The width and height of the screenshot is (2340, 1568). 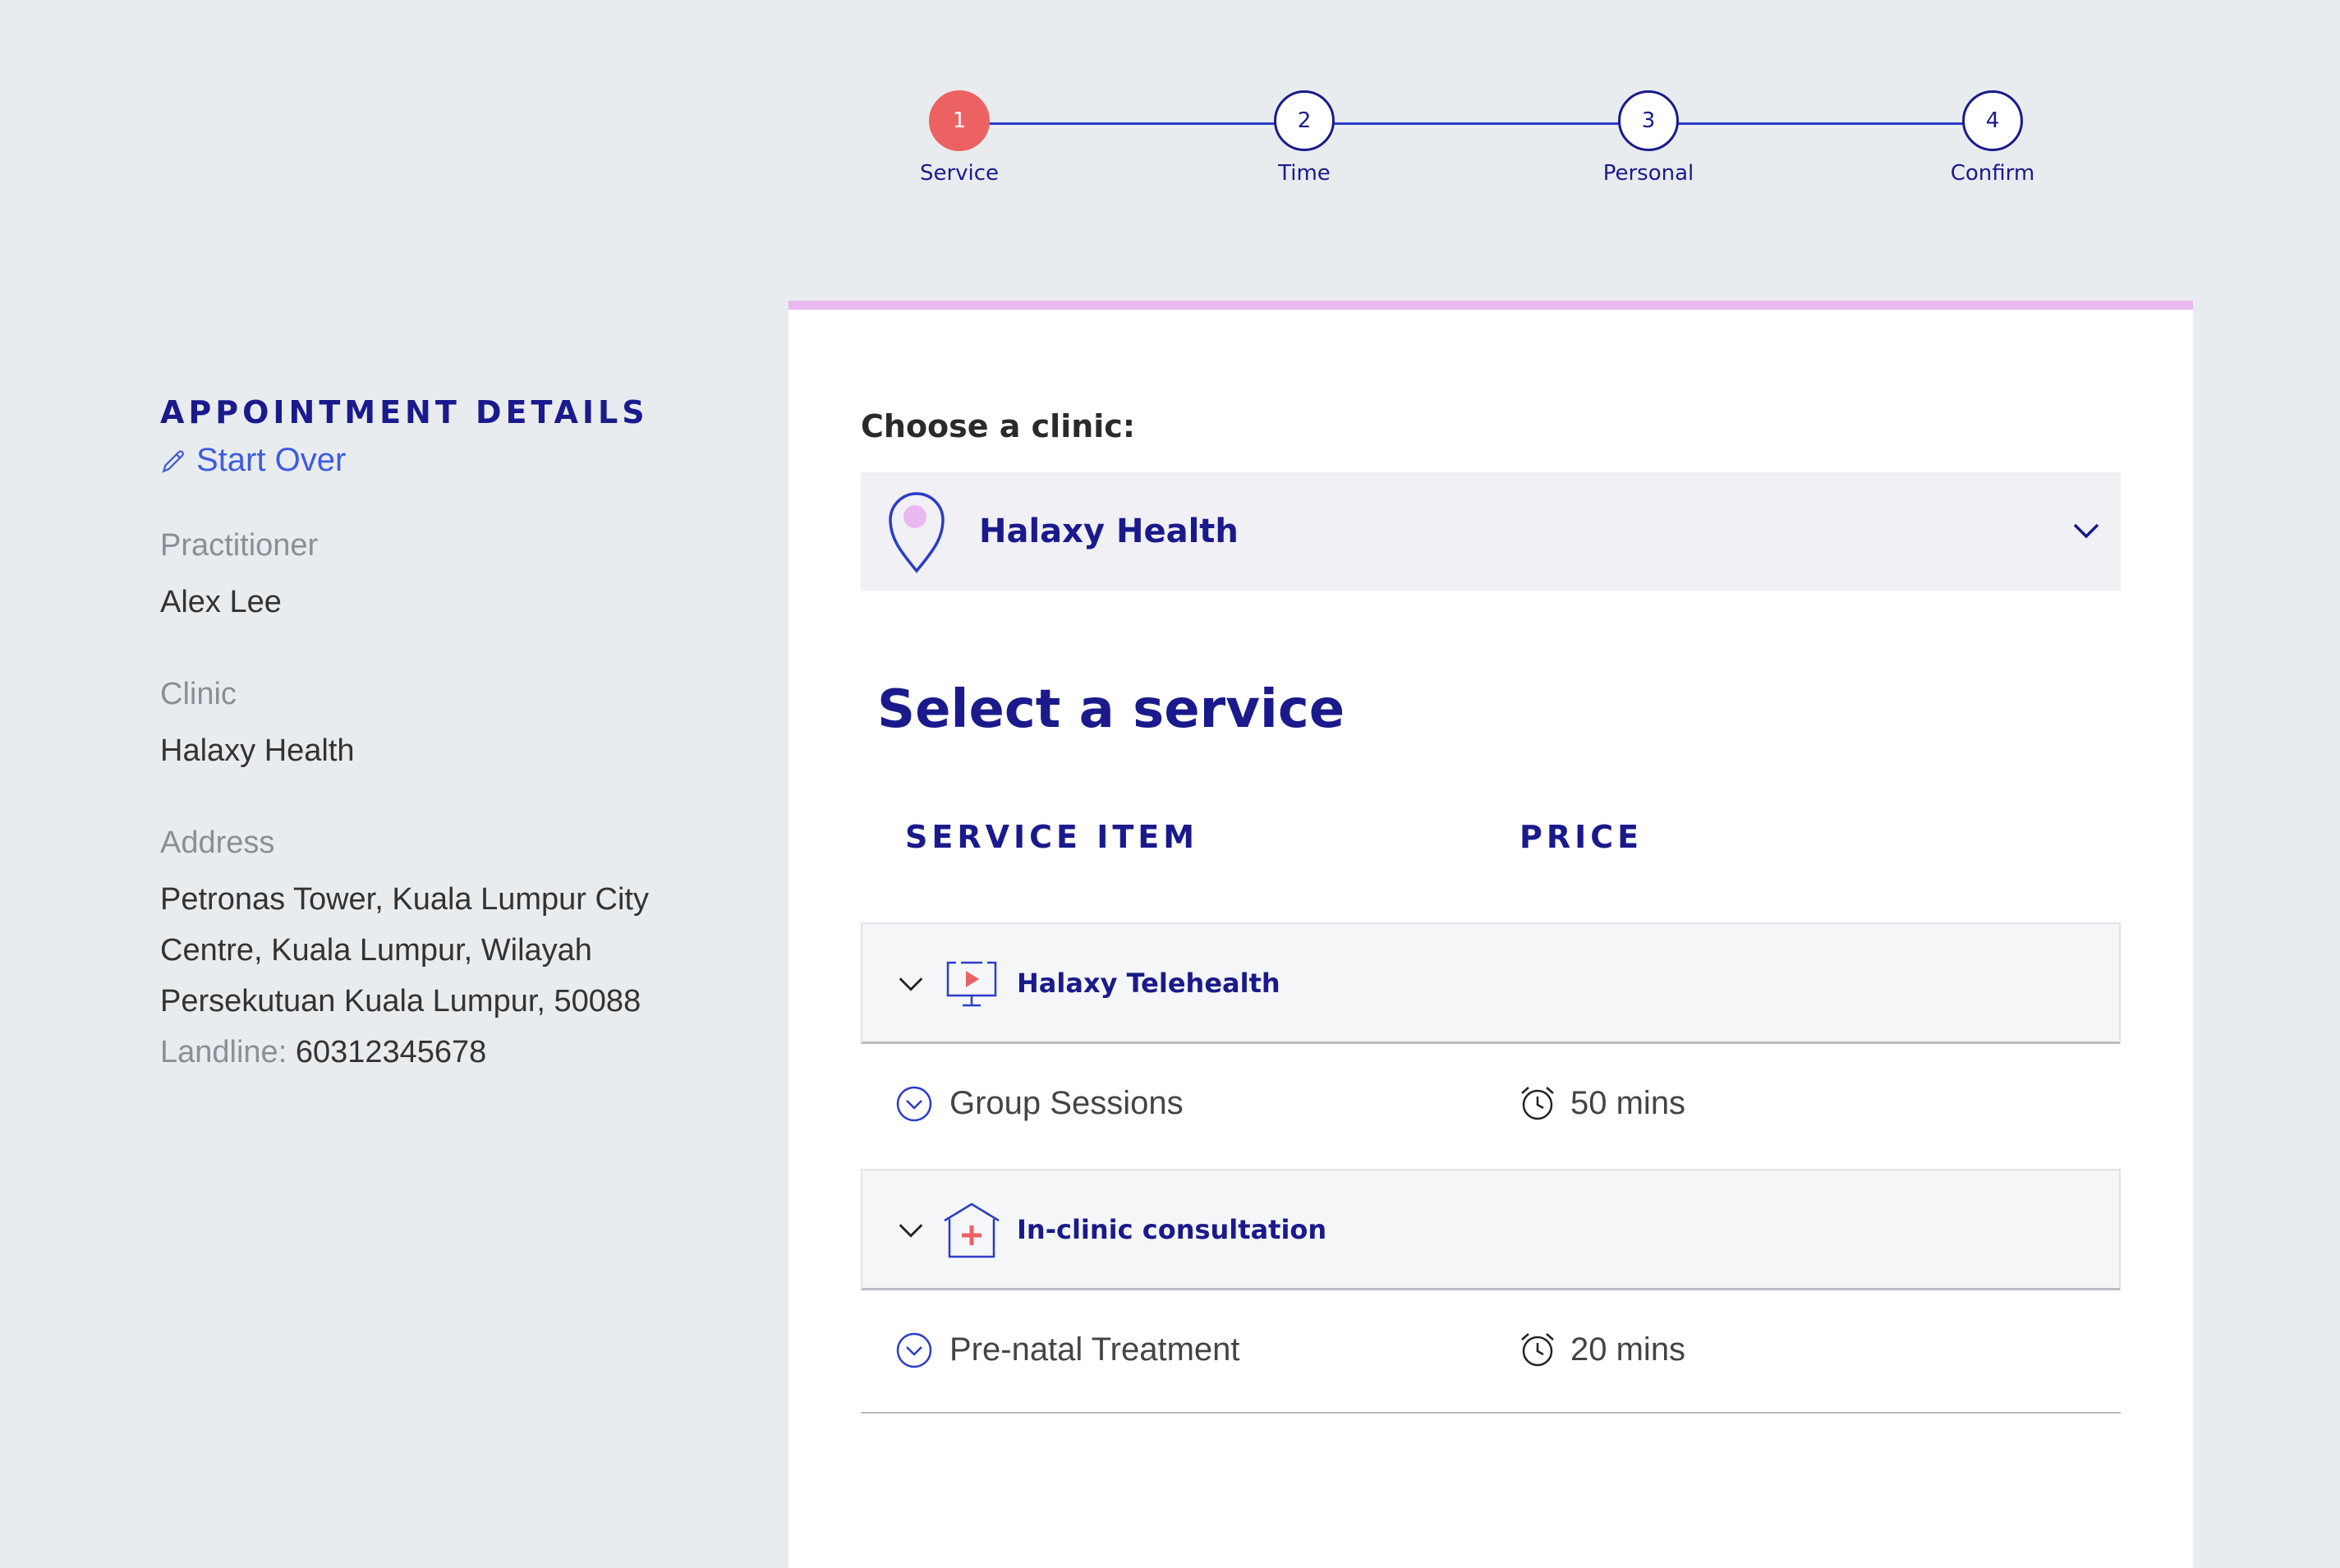 What do you see at coordinates (1491, 1229) in the screenshot?
I see `service-group-in-clinic: In-clinic consultation` at bounding box center [1491, 1229].